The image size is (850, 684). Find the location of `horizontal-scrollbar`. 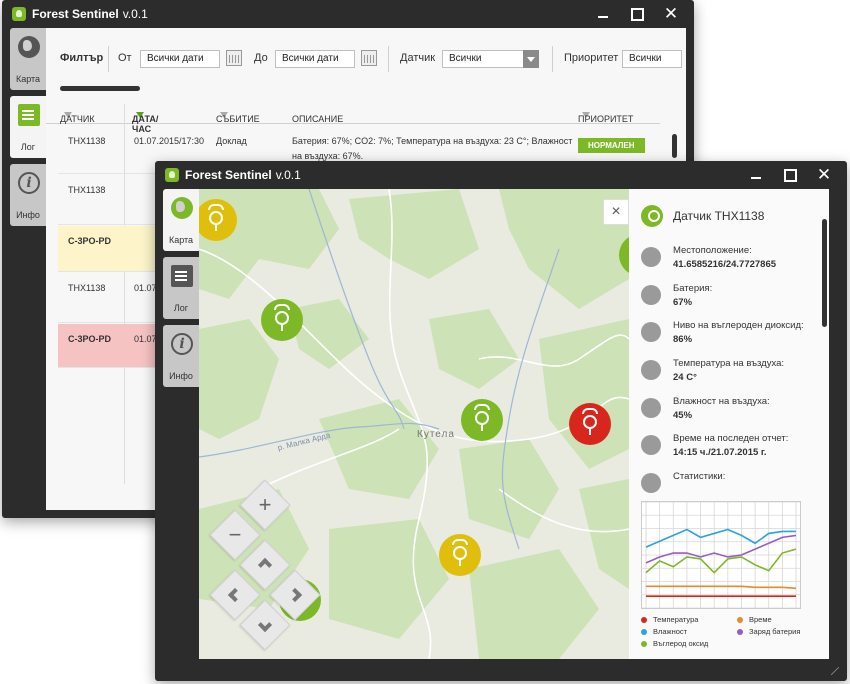

horizontal-scrollbar is located at coordinates (100, 88).